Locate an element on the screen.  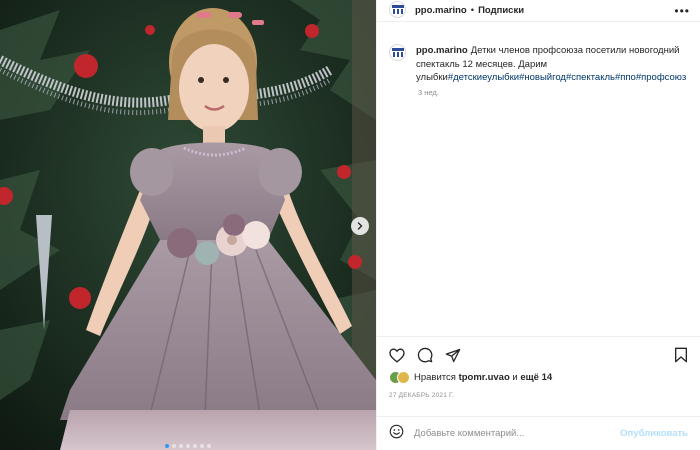
hashtag-link: #профсоюз is located at coordinates (661, 77).